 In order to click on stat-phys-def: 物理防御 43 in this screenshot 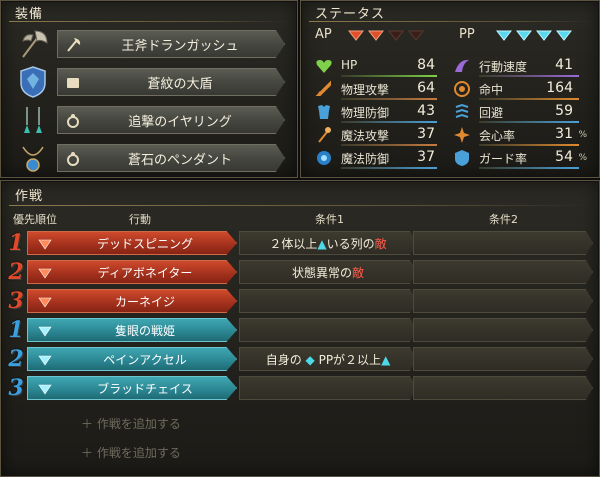, I will do `click(377, 112)`.